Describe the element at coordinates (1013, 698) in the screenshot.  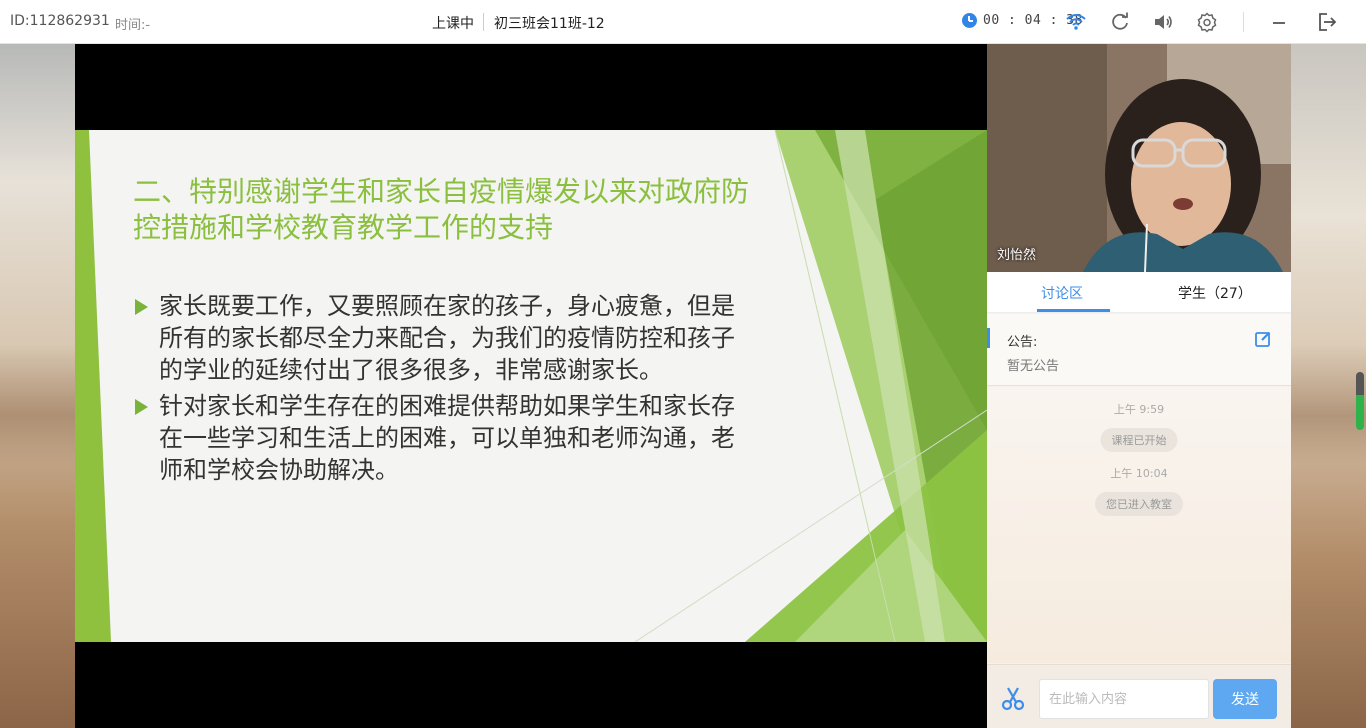
I see `scissors-icon` at that location.